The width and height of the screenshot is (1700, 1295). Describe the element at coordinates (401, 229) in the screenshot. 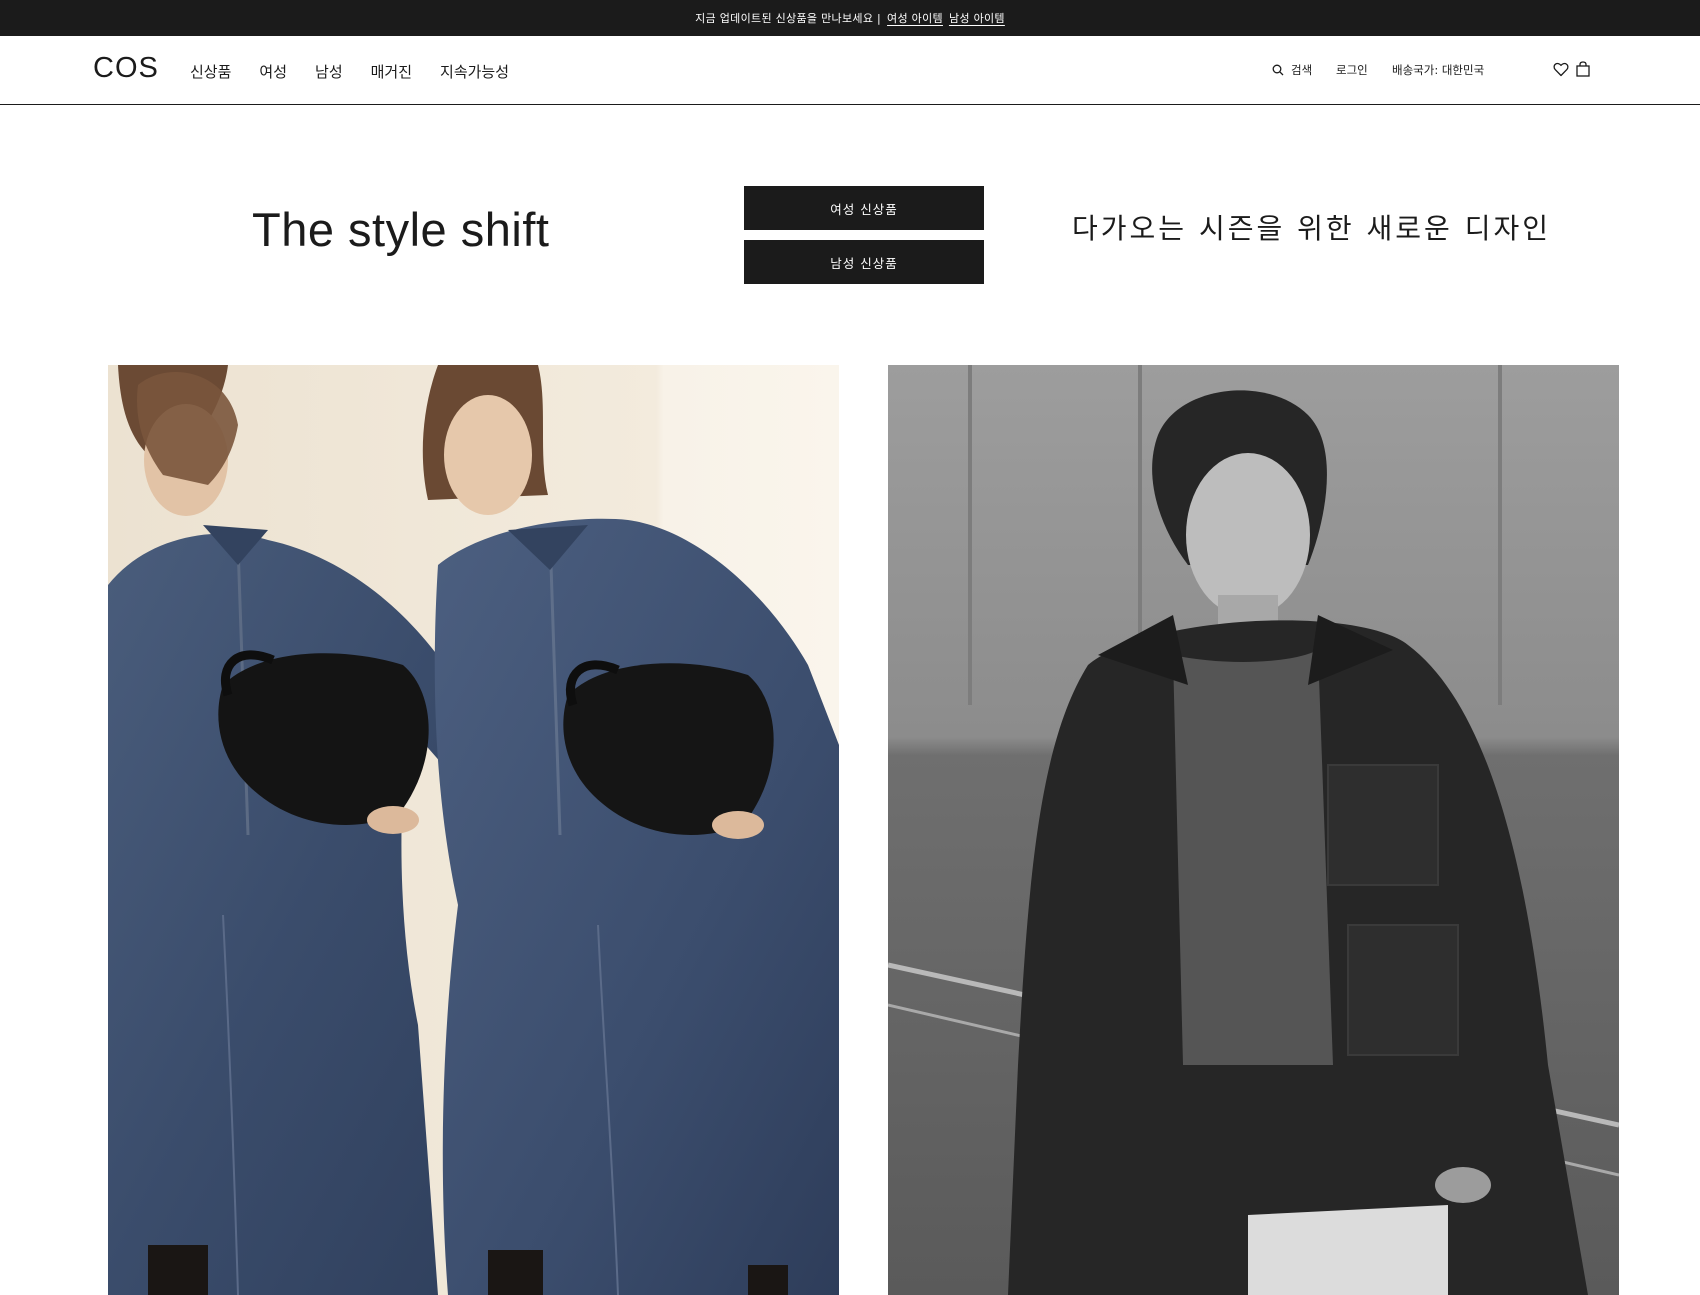

I see `hero-title: The style shift` at that location.